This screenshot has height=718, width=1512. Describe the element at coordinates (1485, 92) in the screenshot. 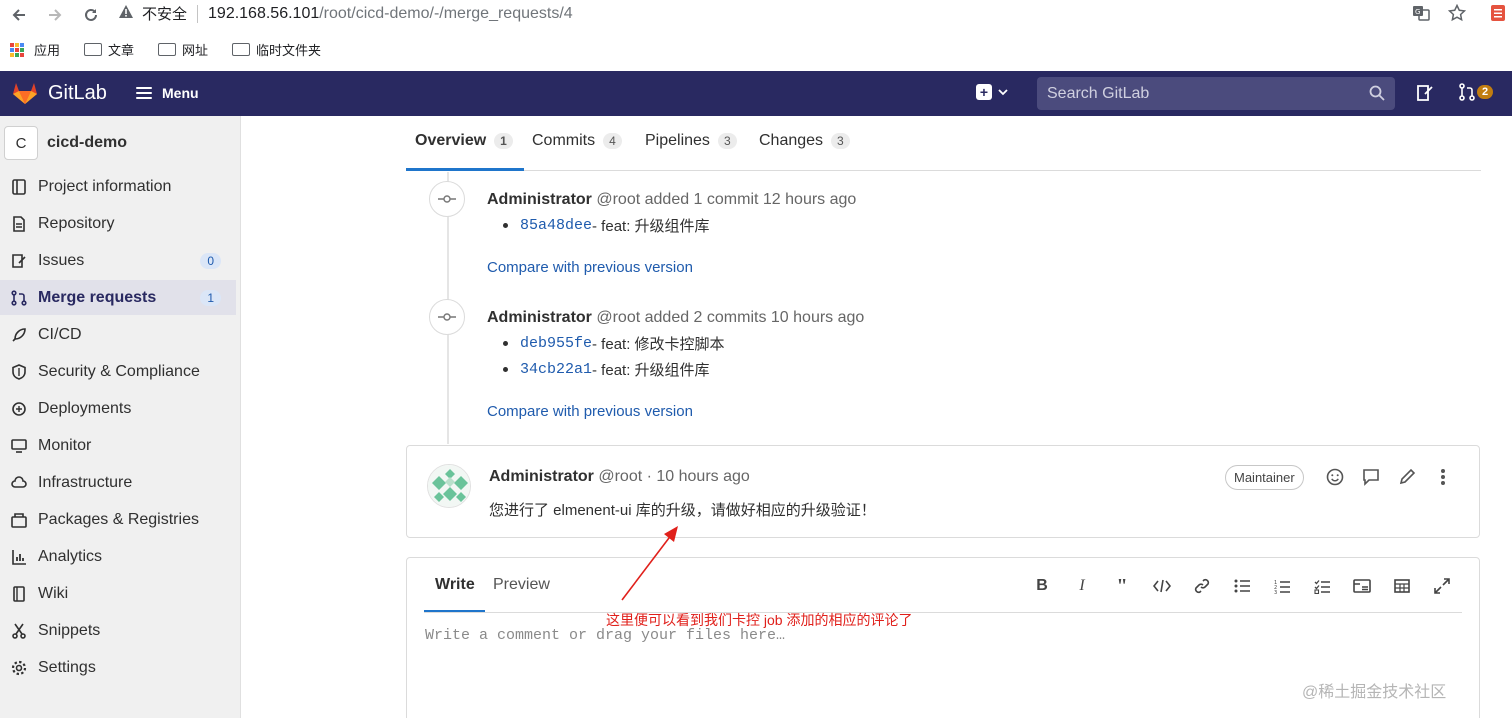

I see `mr-count-badge: 2` at that location.